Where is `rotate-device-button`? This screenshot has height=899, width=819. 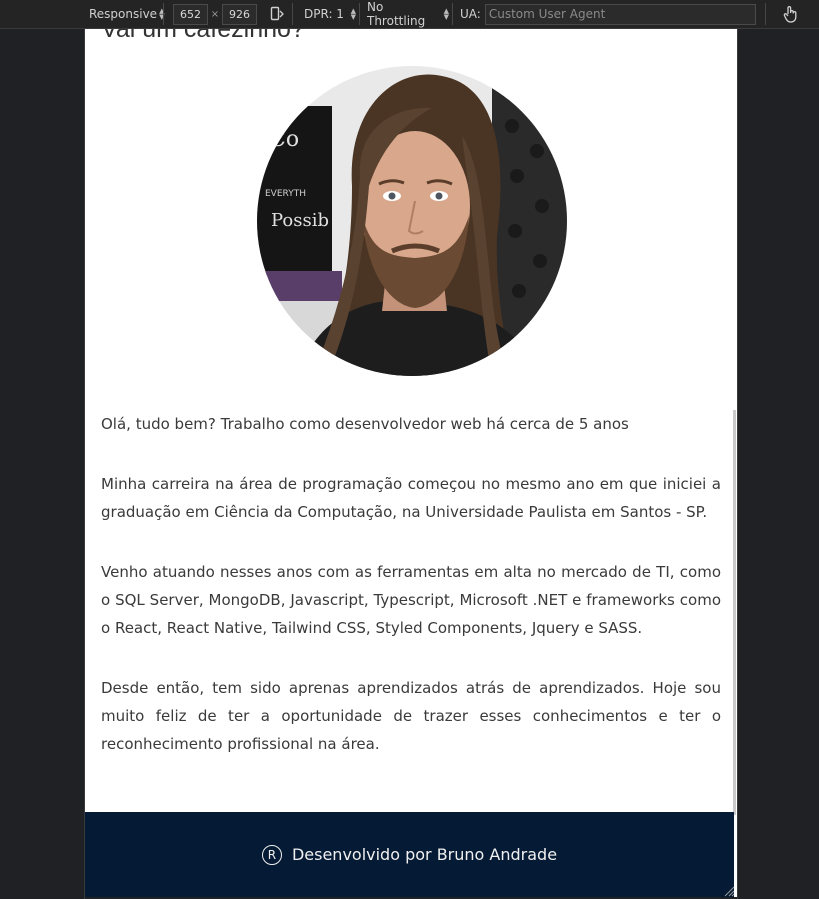 rotate-device-button is located at coordinates (277, 14).